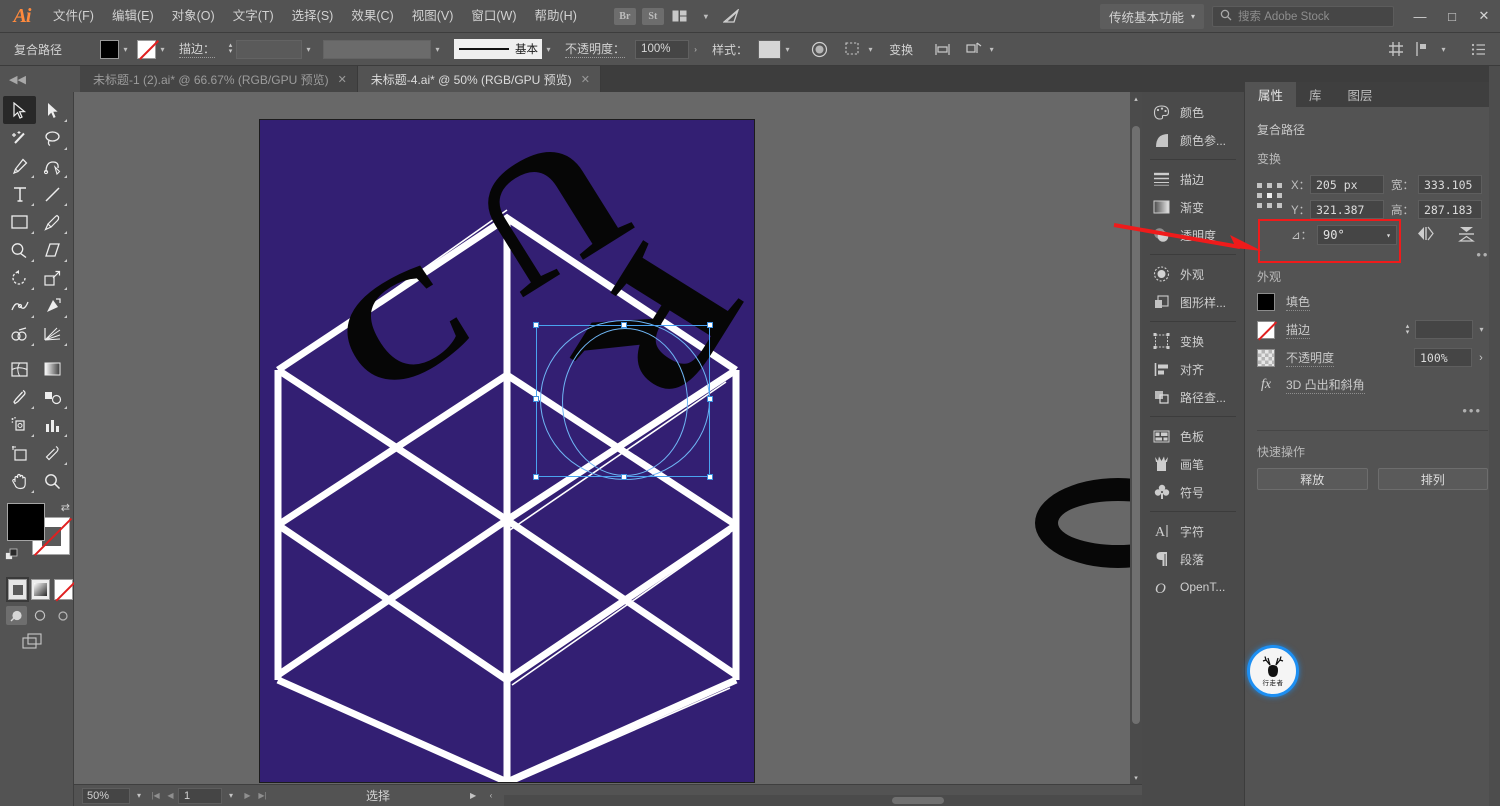  What do you see at coordinates (548, 49) in the screenshot?
I see `brush-chevron-icon: ▾` at bounding box center [548, 49].